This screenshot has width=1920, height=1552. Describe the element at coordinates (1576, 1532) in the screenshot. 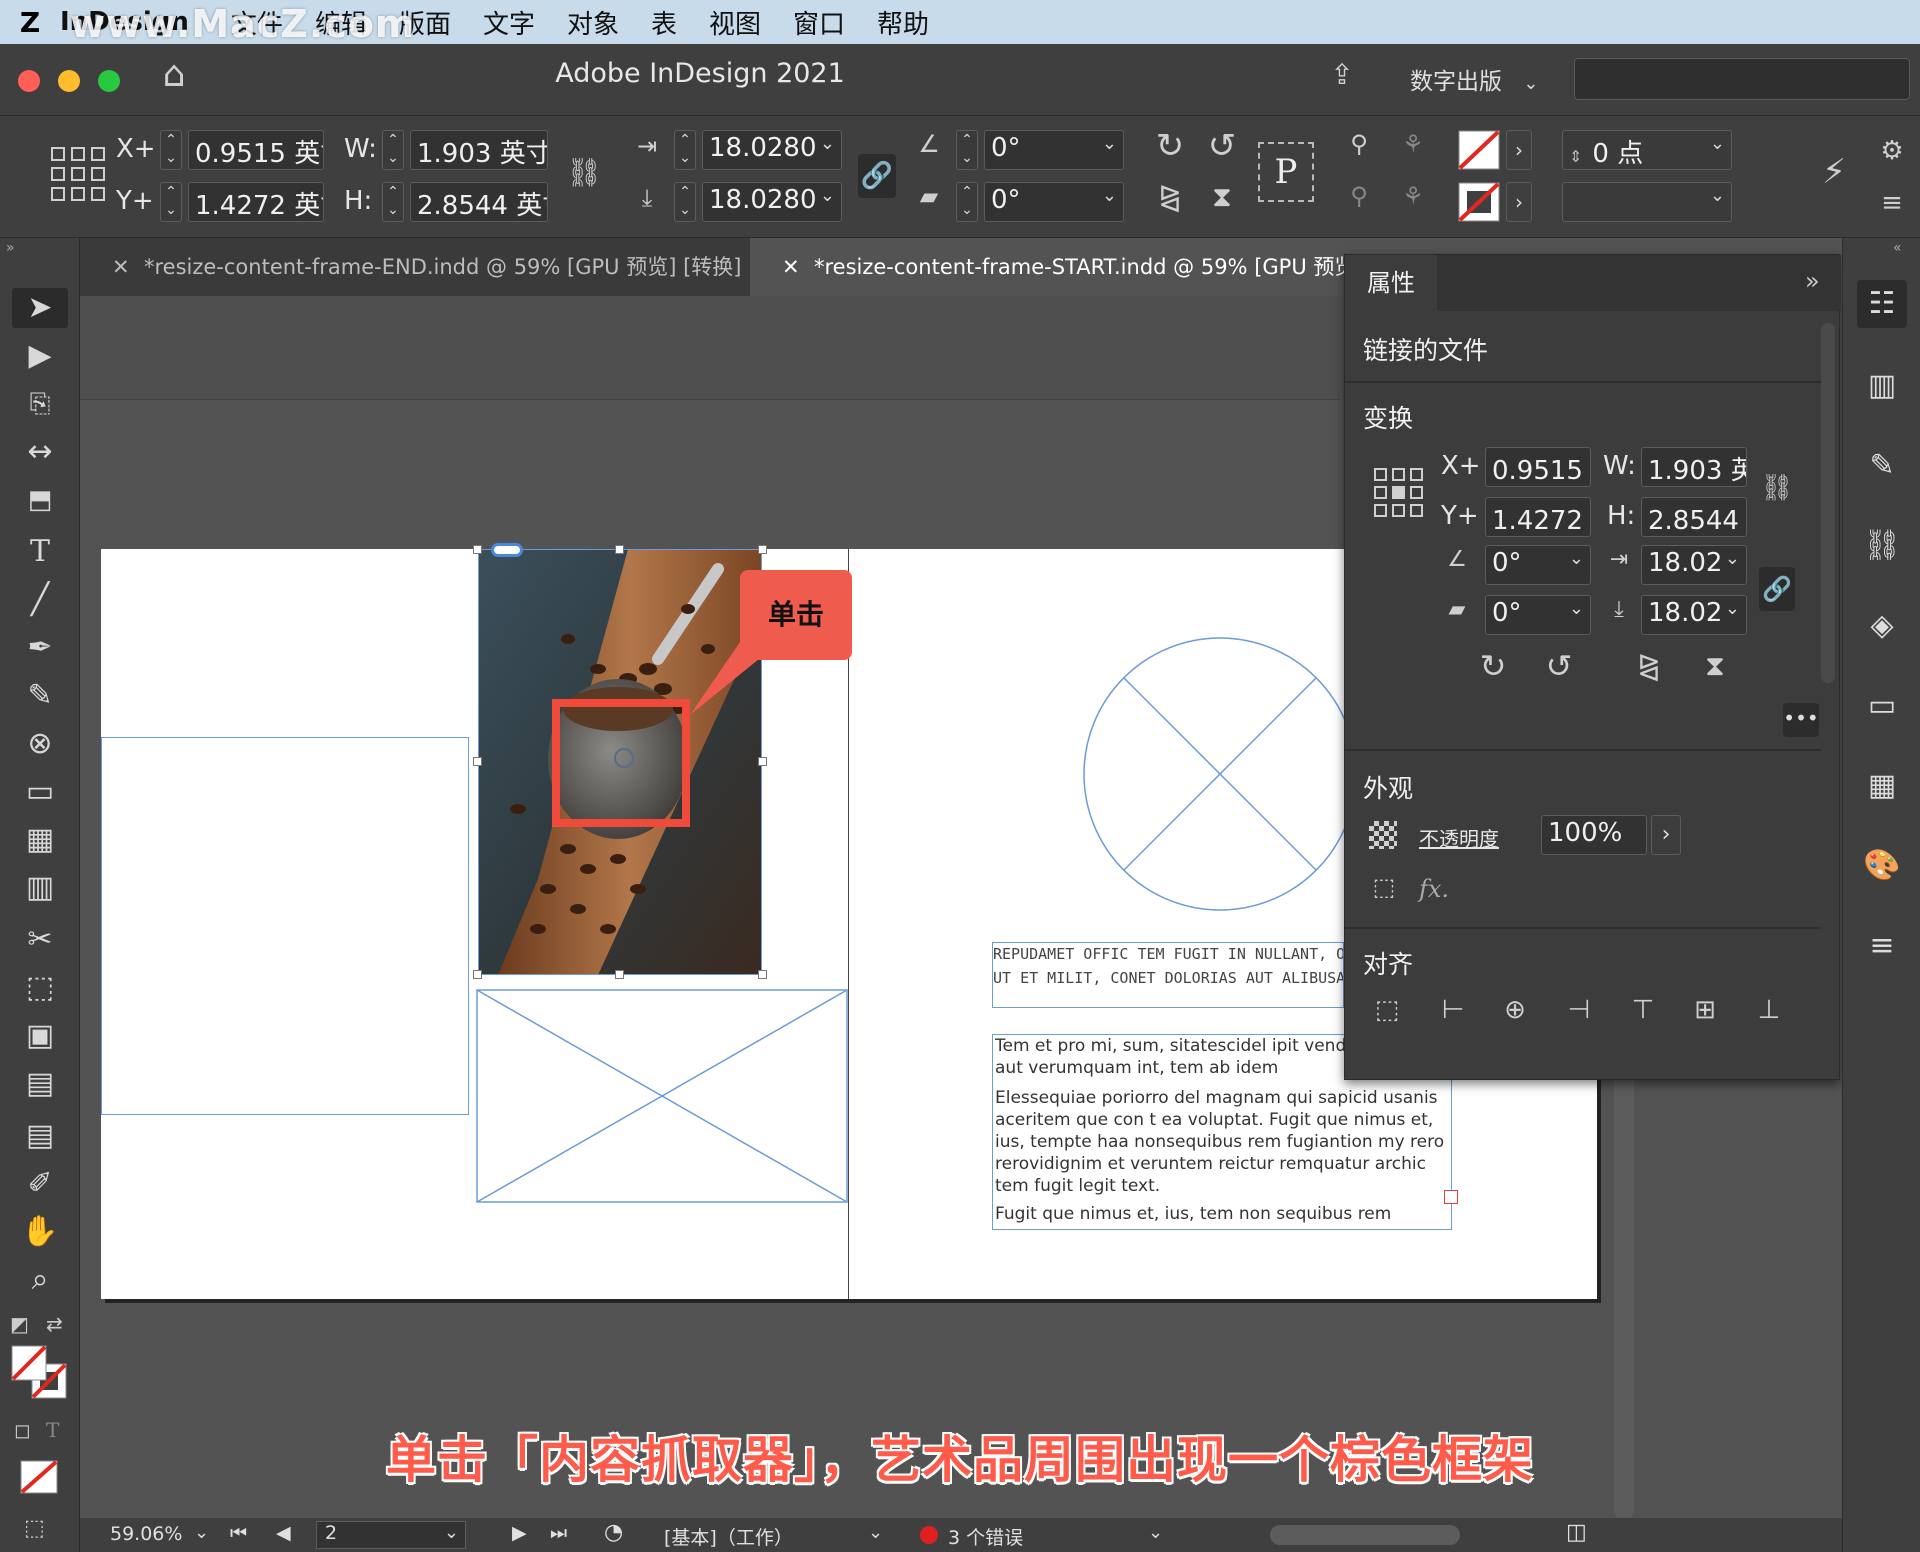

I see `split-view-icon: ◫` at that location.